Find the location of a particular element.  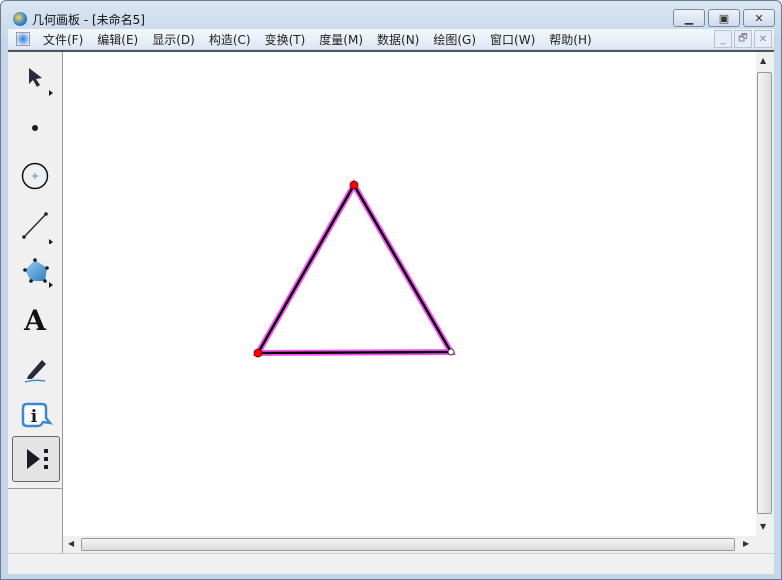

title-bar: 几何画板 - [未命名5] is located at coordinates (79, 19).